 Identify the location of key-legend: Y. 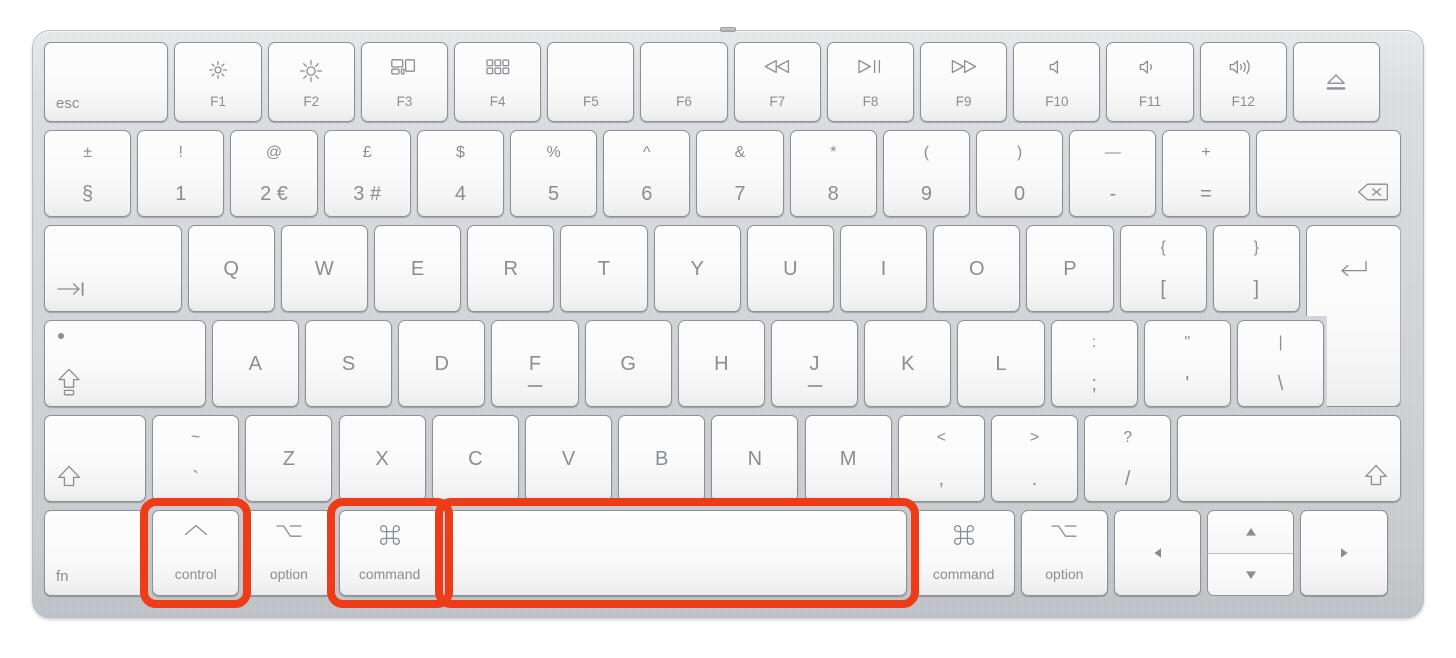
(697, 268).